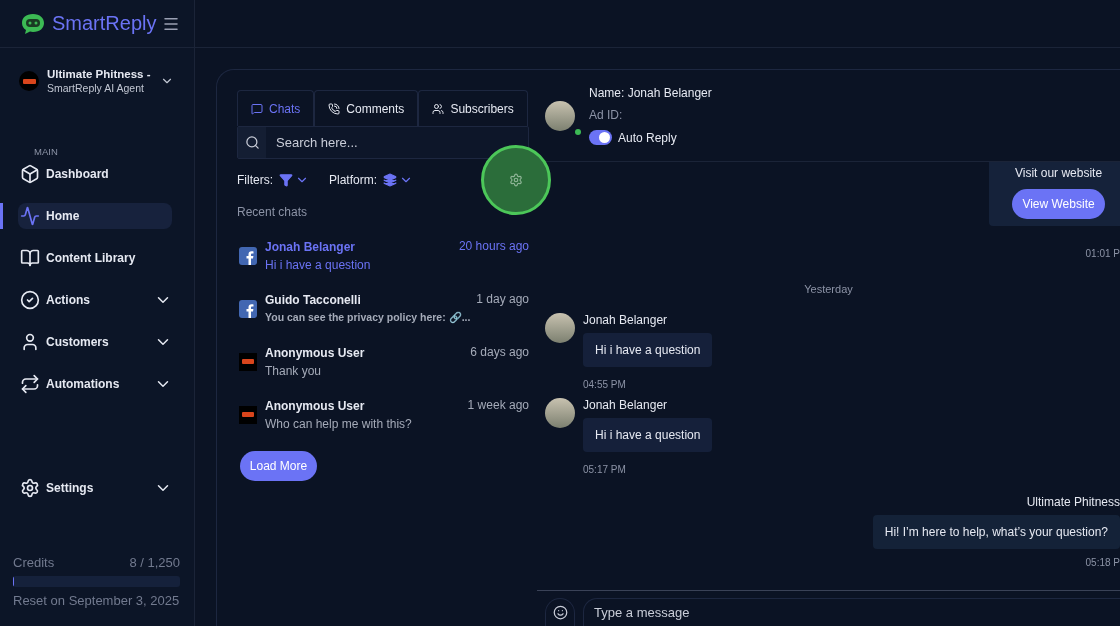  I want to click on nav-item: Dashboard, so click(95, 174).